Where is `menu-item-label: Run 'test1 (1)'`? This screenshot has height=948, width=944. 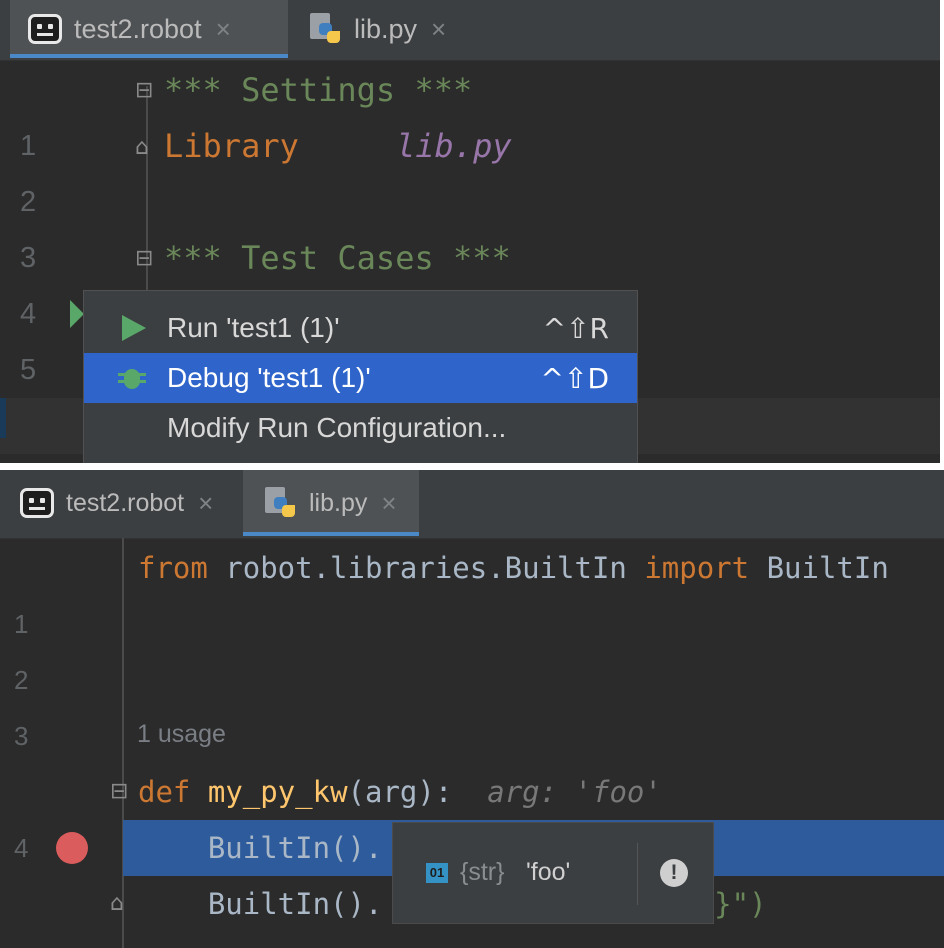
menu-item-label: Run 'test1 (1)' is located at coordinates (253, 327).